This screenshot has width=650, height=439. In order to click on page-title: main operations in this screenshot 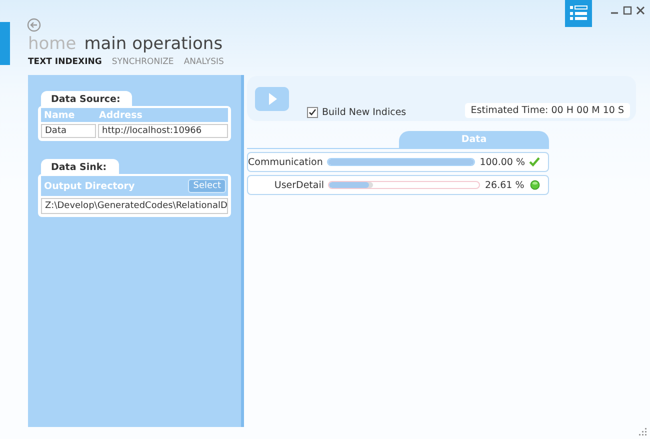, I will do `click(153, 44)`.